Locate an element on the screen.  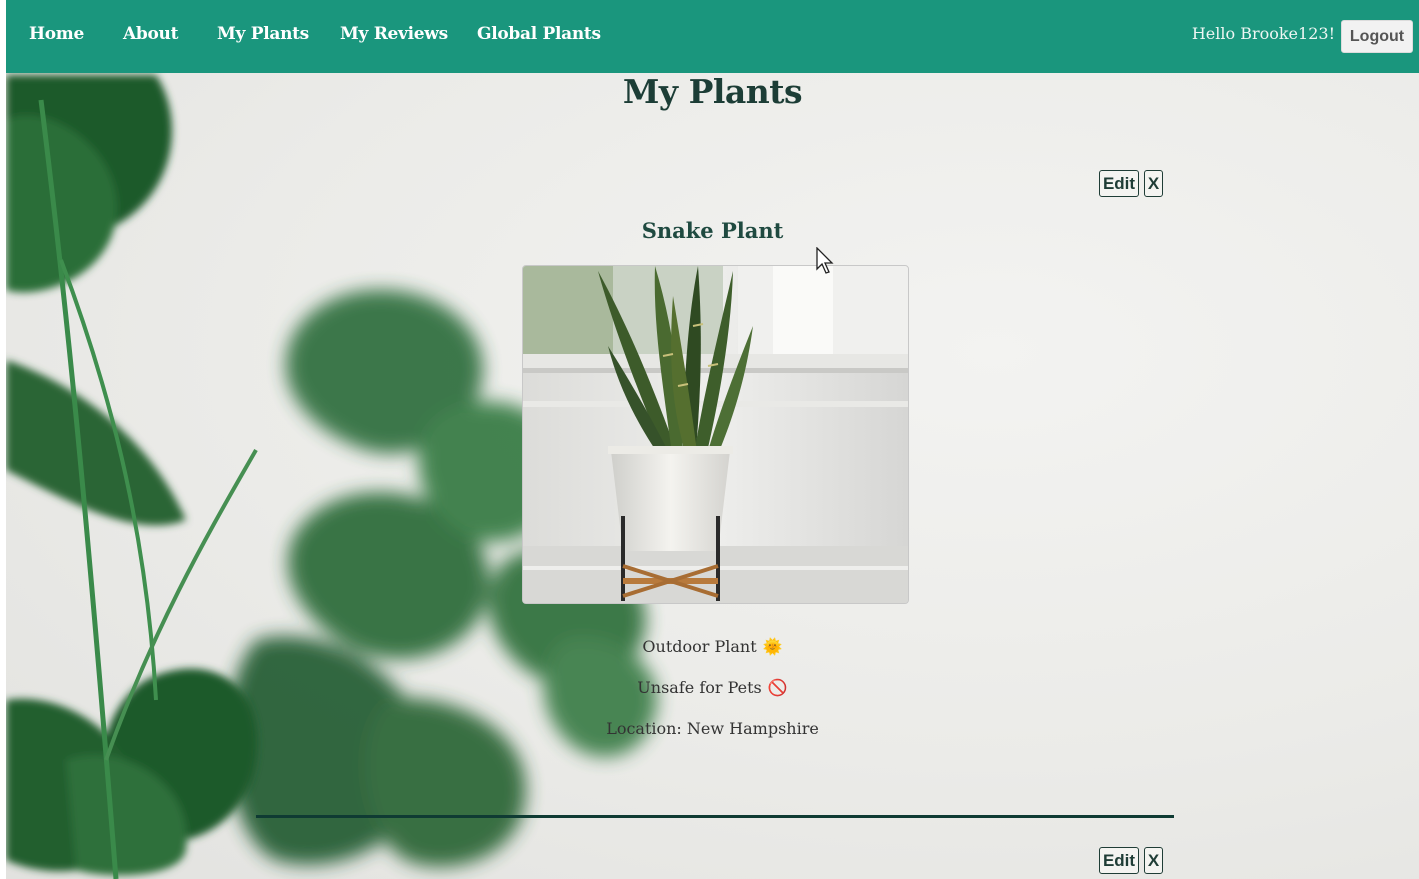
outdoor-status: Outdoor Plant 🌞 is located at coordinates (712, 646).